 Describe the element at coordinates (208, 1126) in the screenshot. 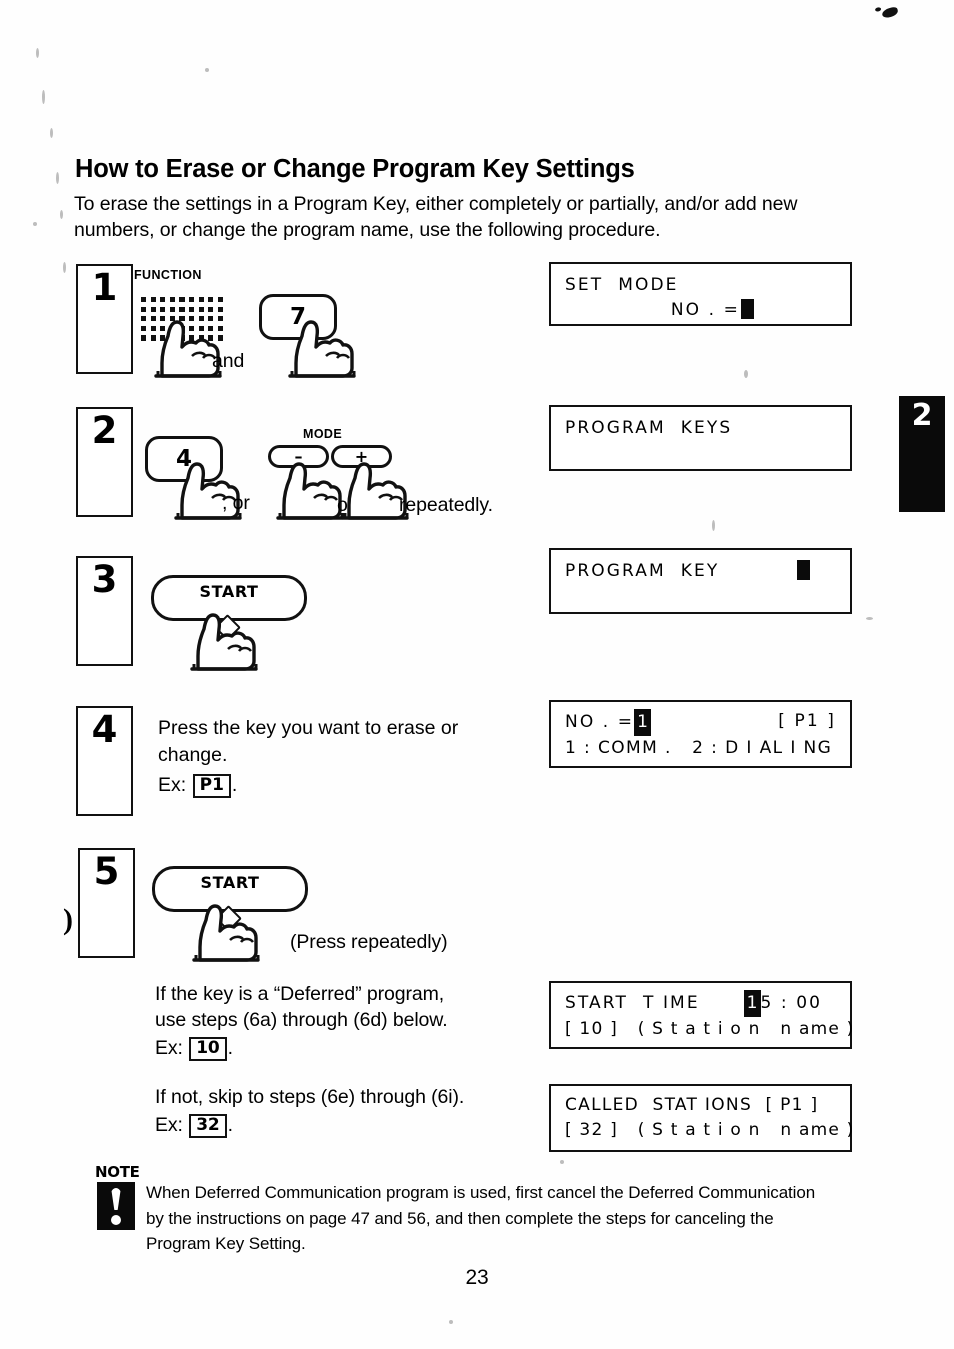

I see `not-deferred-ex-key: 32` at that location.